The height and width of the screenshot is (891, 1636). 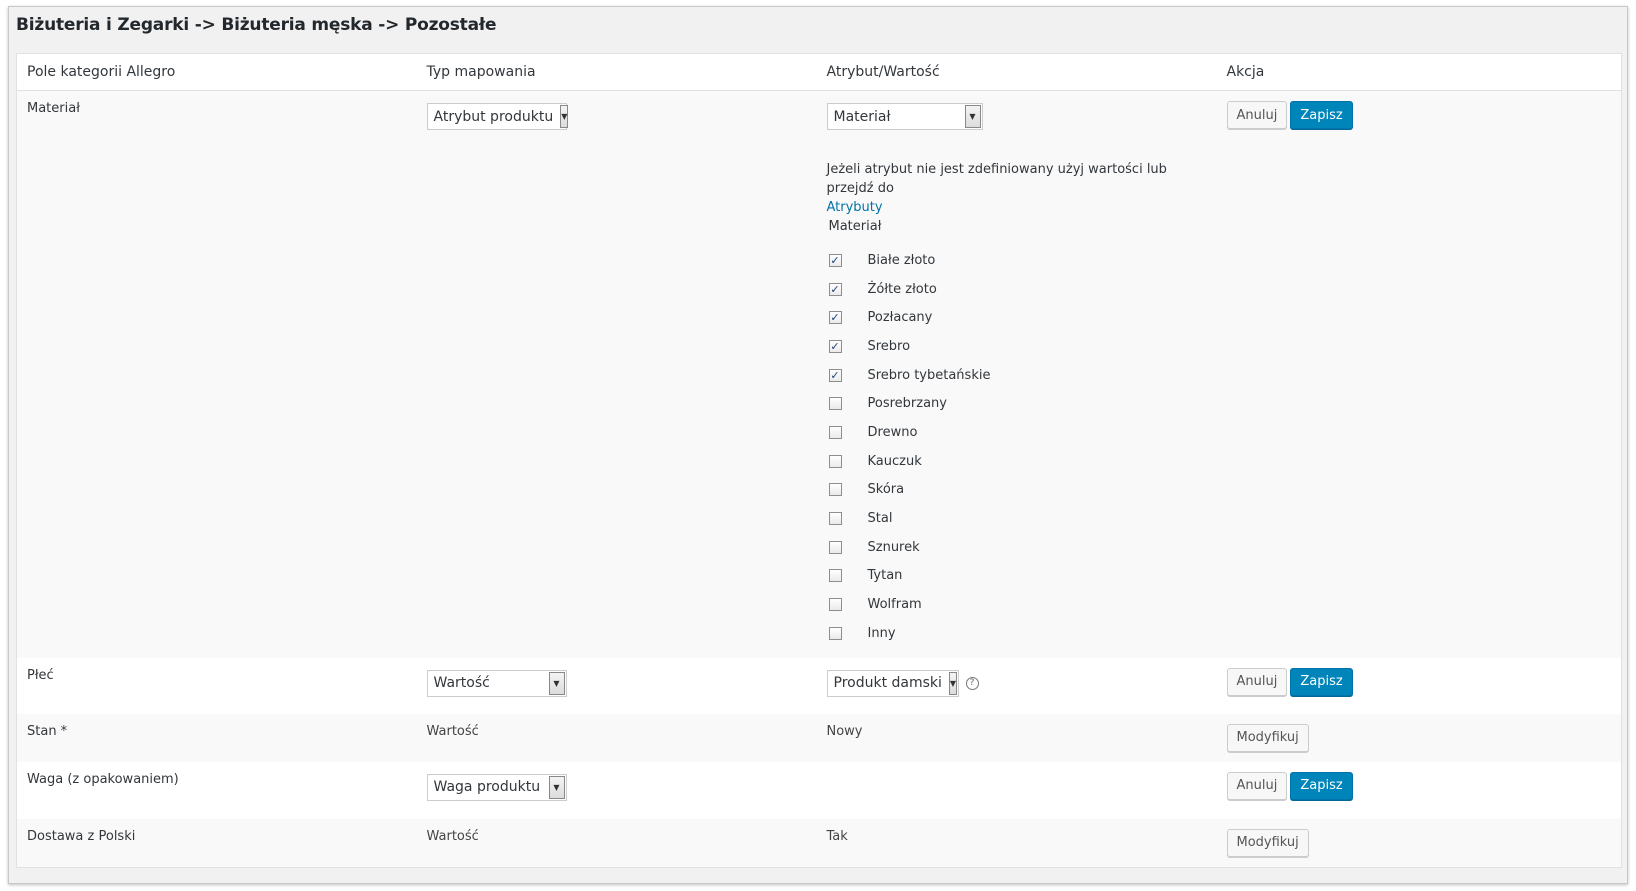 I want to click on table-row-shipping: Dostawa z Polski Wartość Tak Modyfikuj, so click(x=819, y=843).